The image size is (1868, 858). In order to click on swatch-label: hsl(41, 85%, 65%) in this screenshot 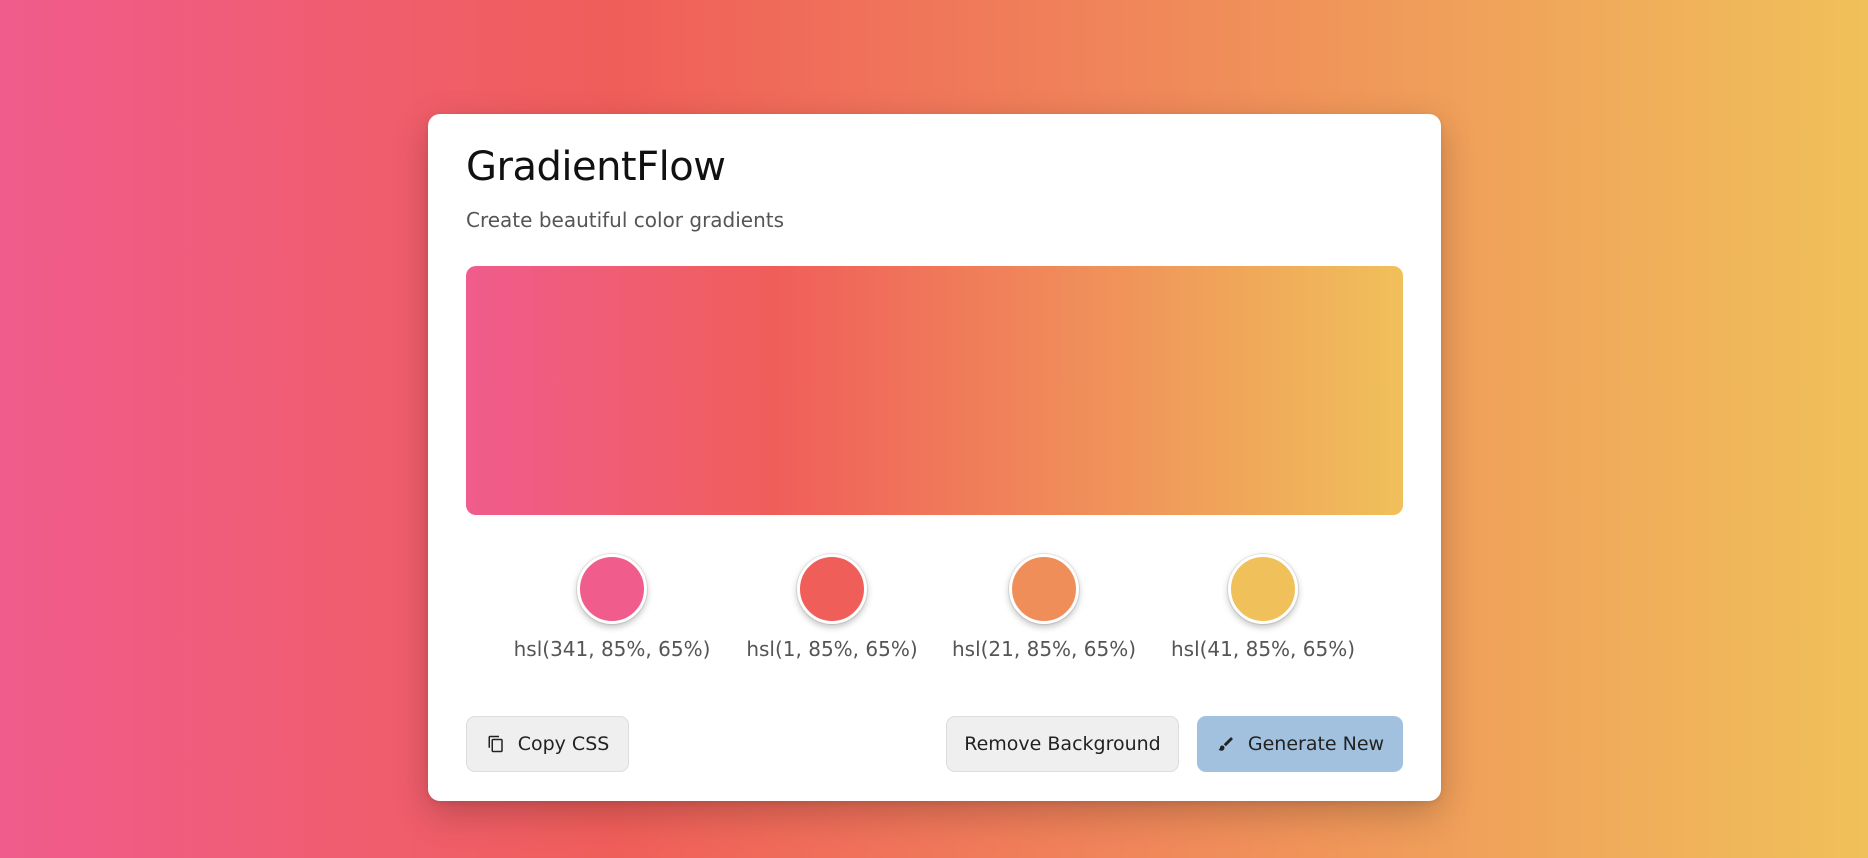, I will do `click(1263, 649)`.